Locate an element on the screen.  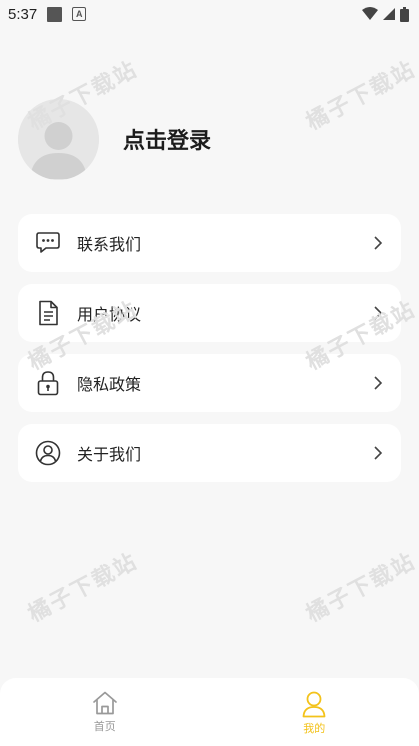
notification-a-icon: A is located at coordinates (79, 14).